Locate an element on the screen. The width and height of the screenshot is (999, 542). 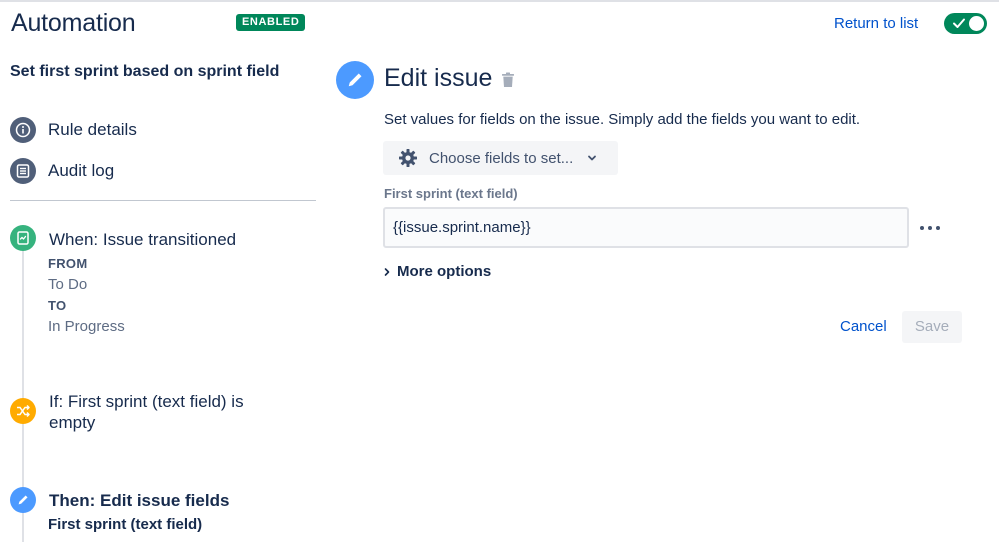
check-icon is located at coordinates (959, 23).